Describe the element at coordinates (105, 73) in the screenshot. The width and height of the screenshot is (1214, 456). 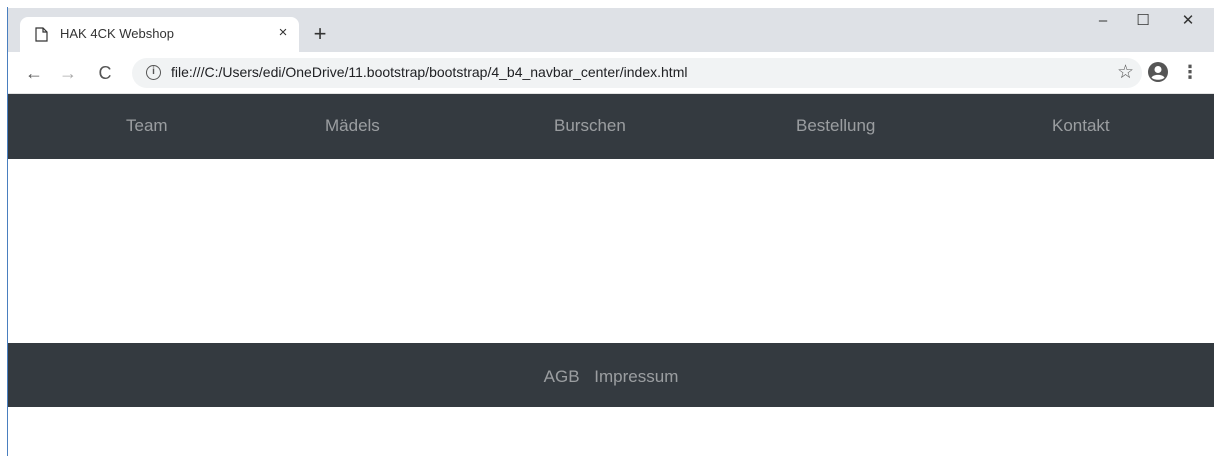
I see `reload-button: C` at that location.